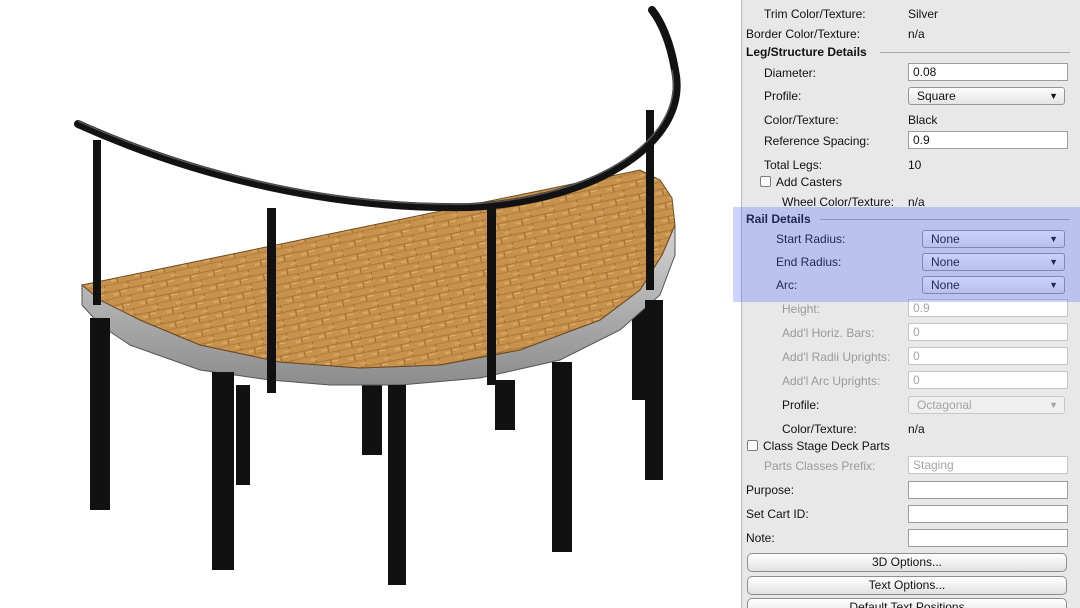  What do you see at coordinates (993, 285) in the screenshot?
I see `arc-dropdown: None ▼` at bounding box center [993, 285].